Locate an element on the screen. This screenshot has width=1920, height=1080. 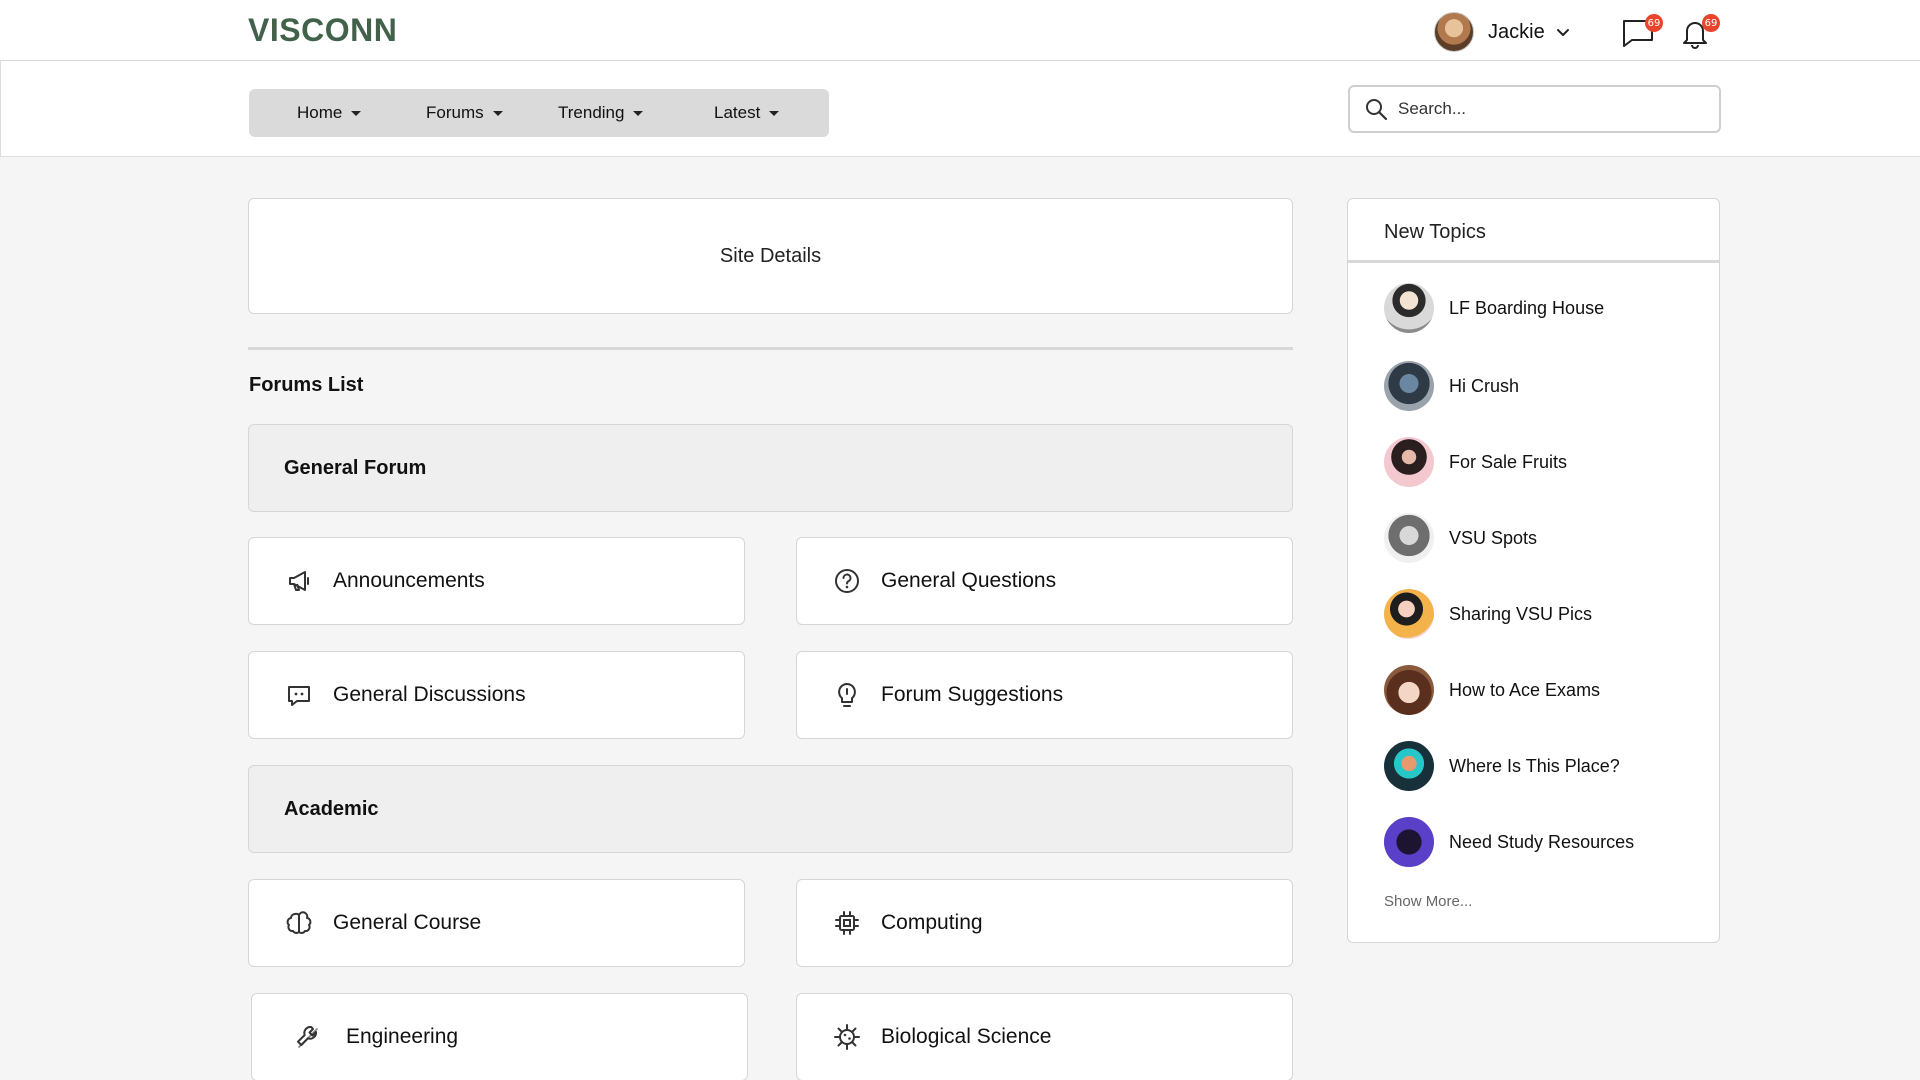
section-general-forum: General Forum is located at coordinates (770, 468).